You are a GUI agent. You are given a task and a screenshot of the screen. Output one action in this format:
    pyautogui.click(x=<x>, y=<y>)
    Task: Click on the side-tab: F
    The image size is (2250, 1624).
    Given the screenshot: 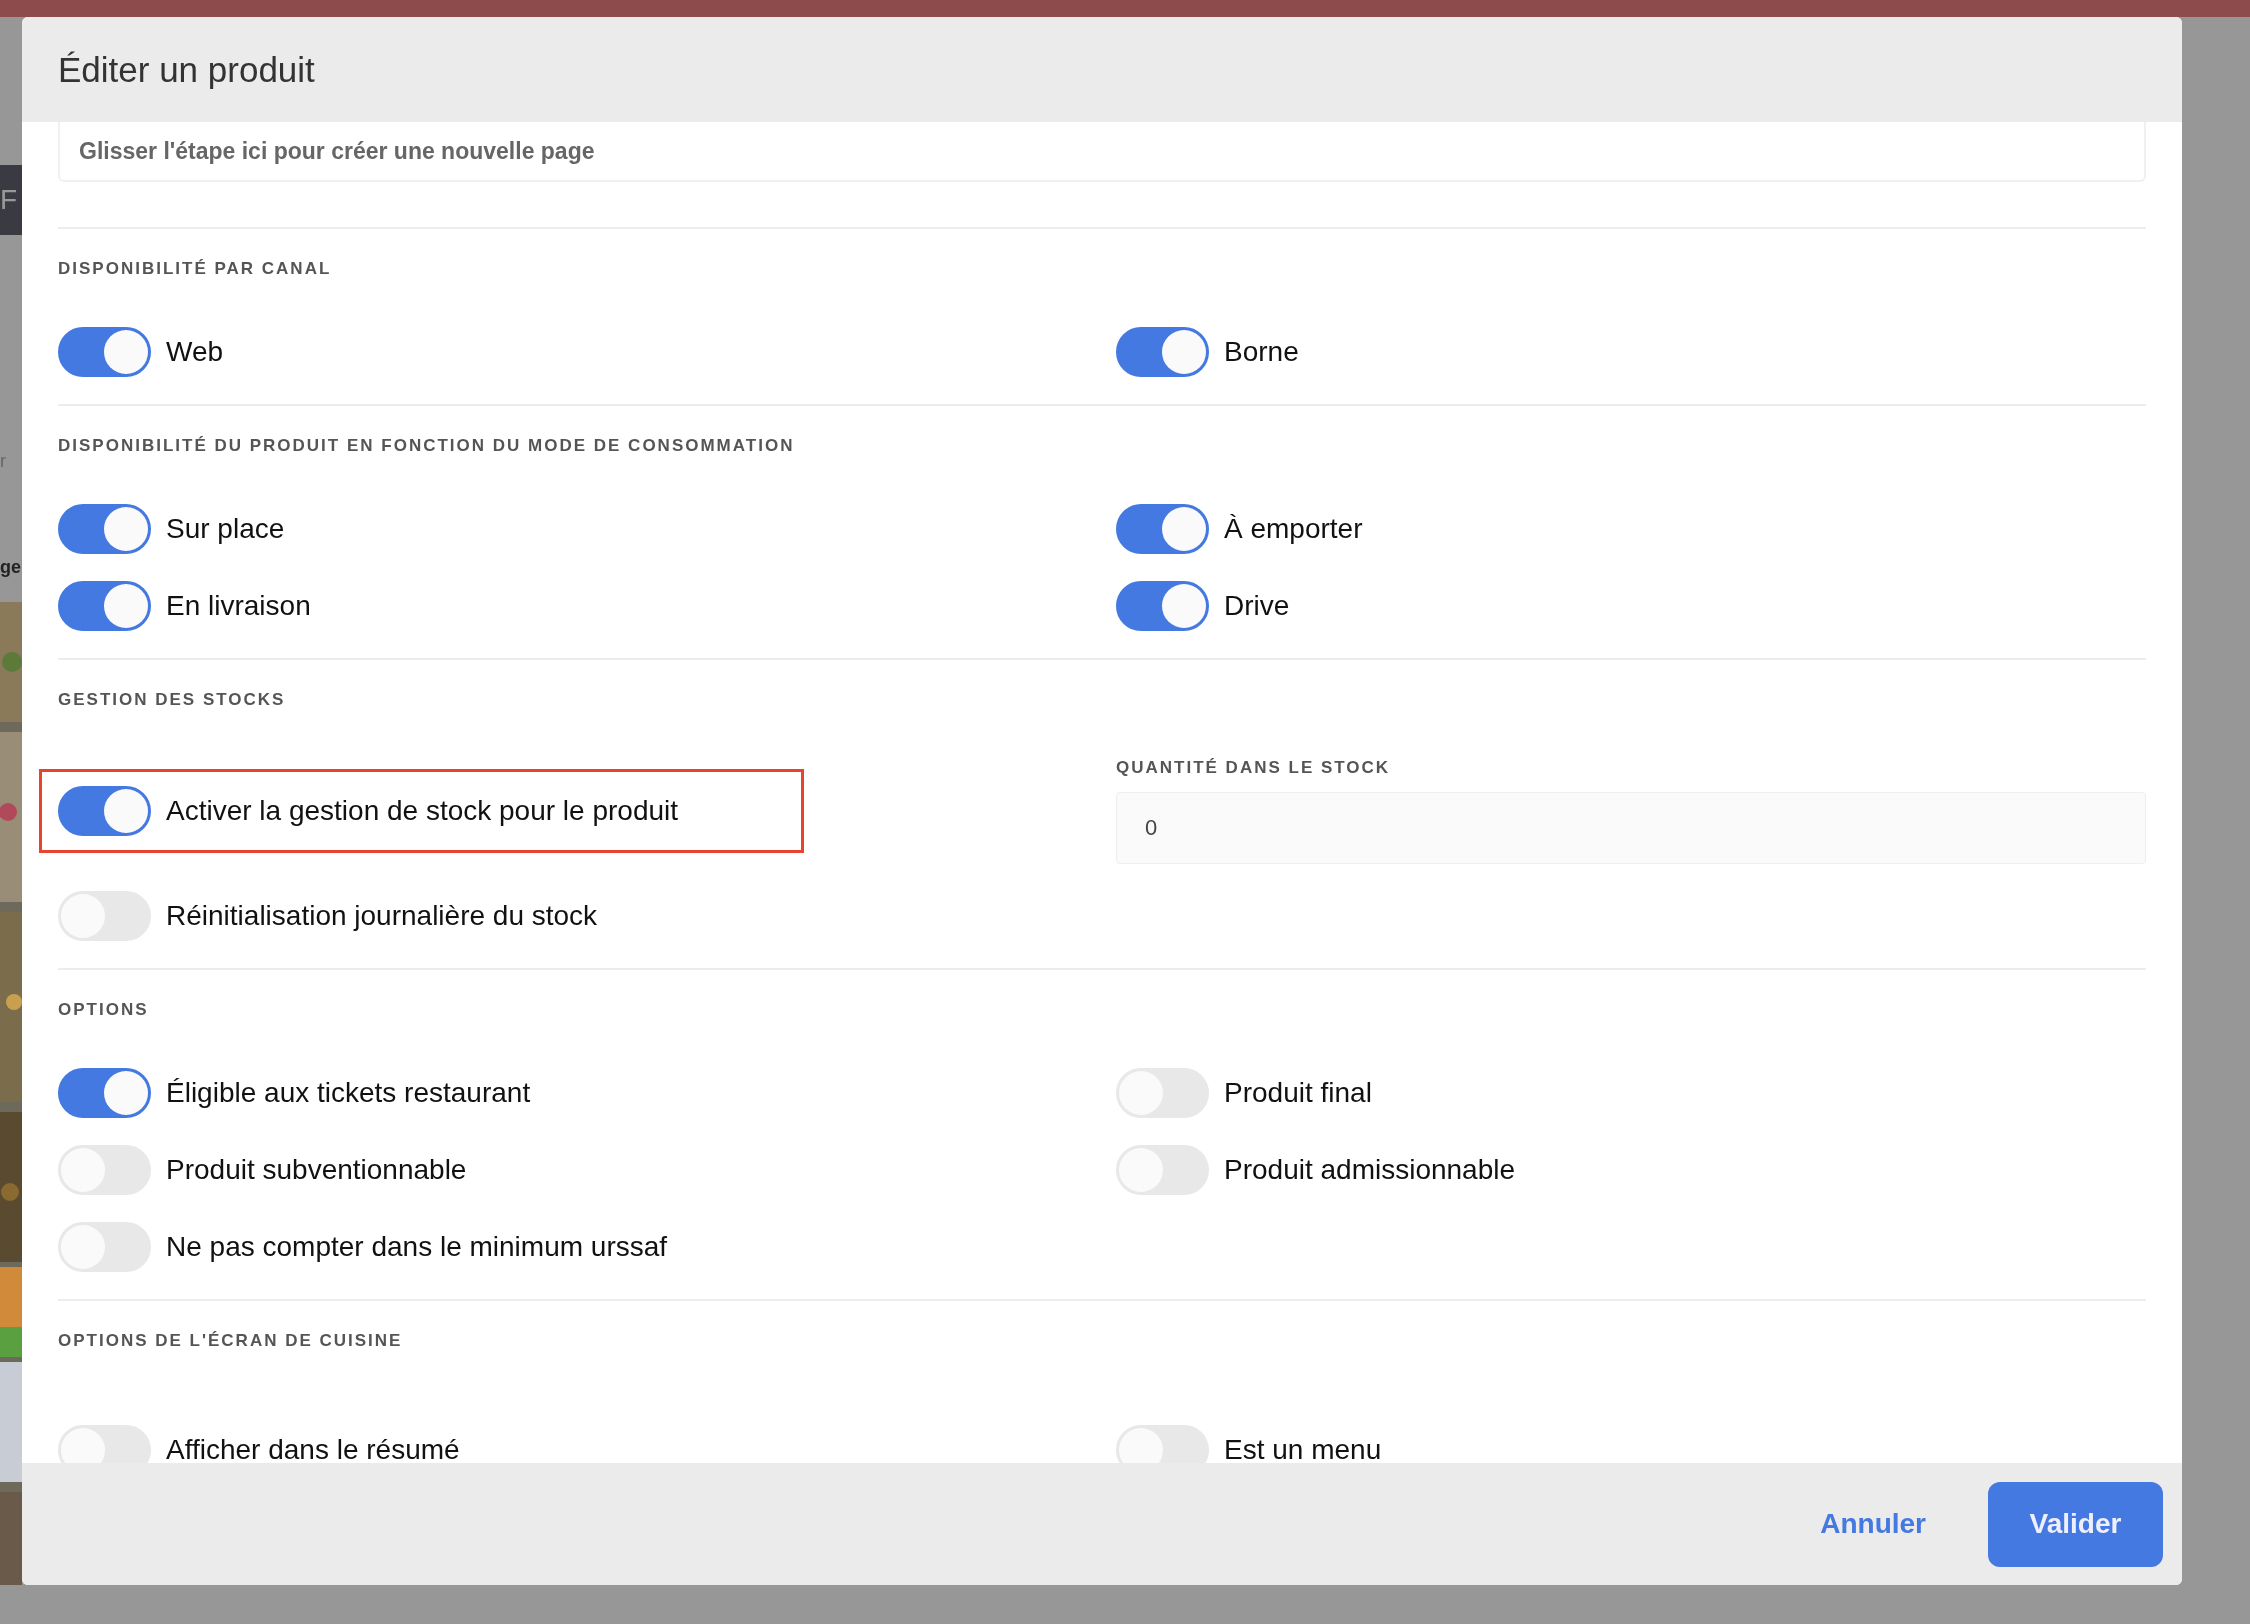 What is the action you would take?
    pyautogui.click(x=11, y=200)
    